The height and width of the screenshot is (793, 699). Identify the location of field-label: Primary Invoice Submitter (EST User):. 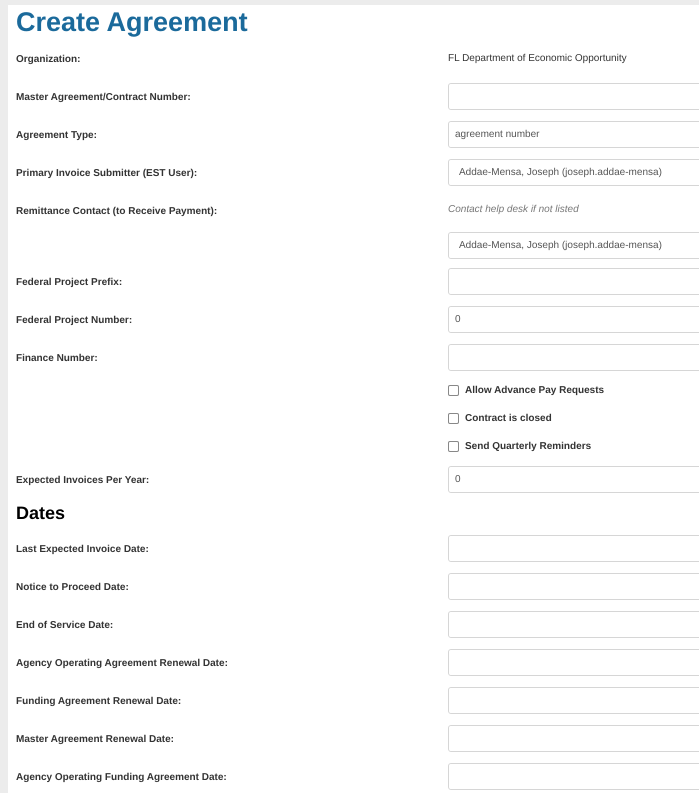
(107, 173).